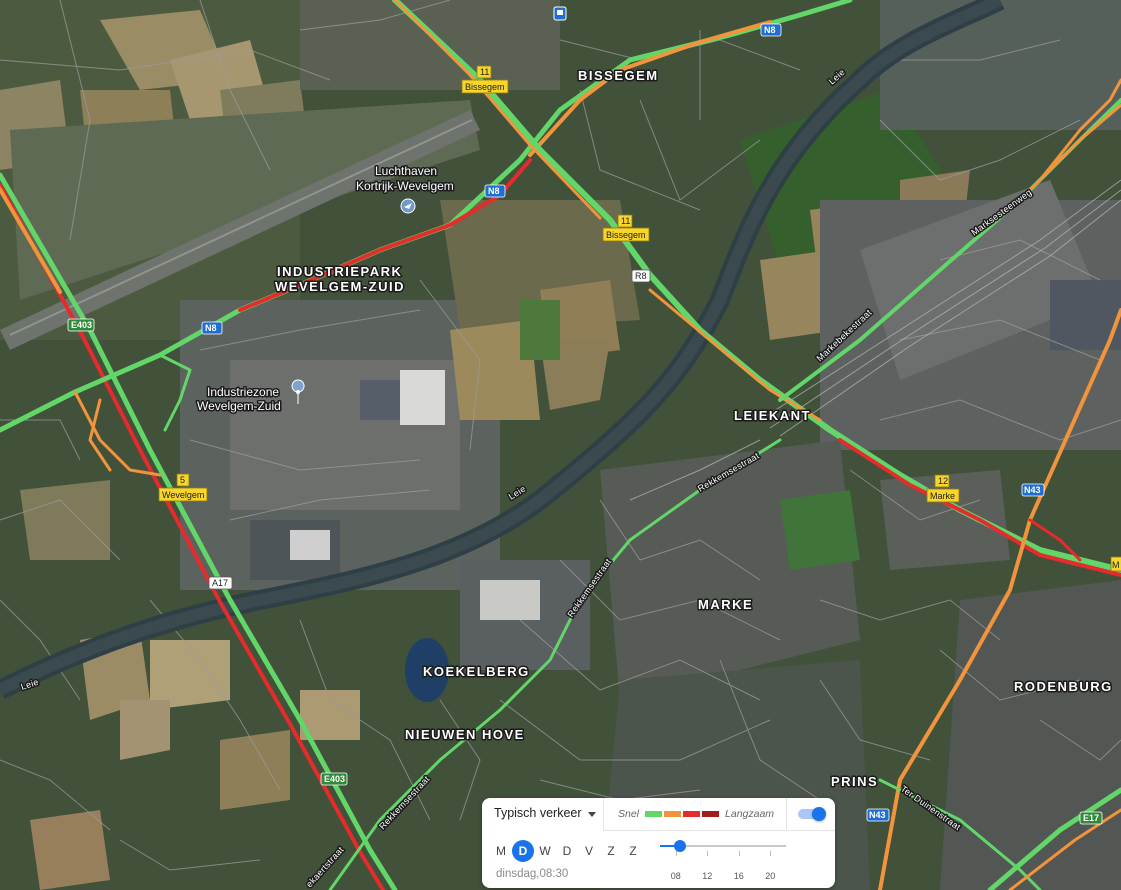 The height and width of the screenshot is (890, 1121). What do you see at coordinates (406, 171) in the screenshot?
I see `label-airport-line1: Luchthaven` at bounding box center [406, 171].